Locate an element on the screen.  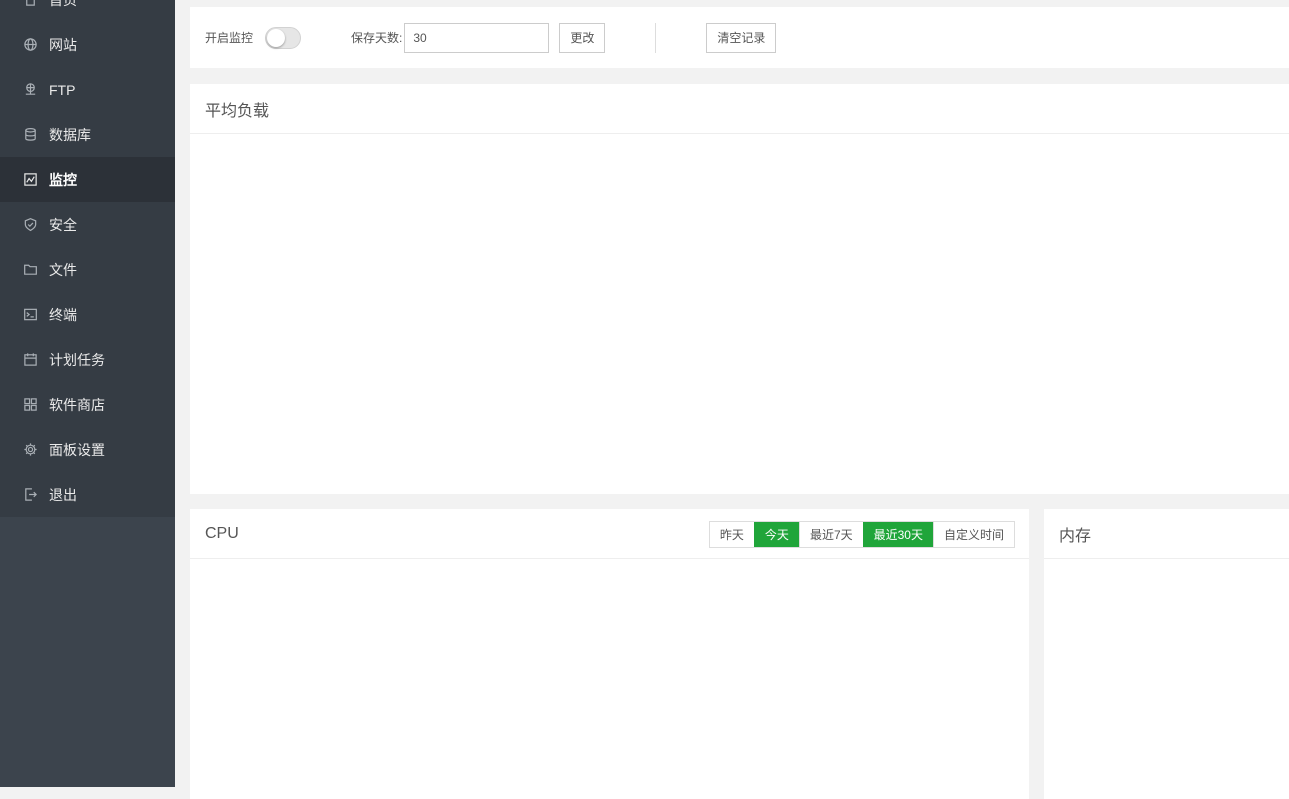
sidebar-item-logout: 退出 is located at coordinates (87, 494).